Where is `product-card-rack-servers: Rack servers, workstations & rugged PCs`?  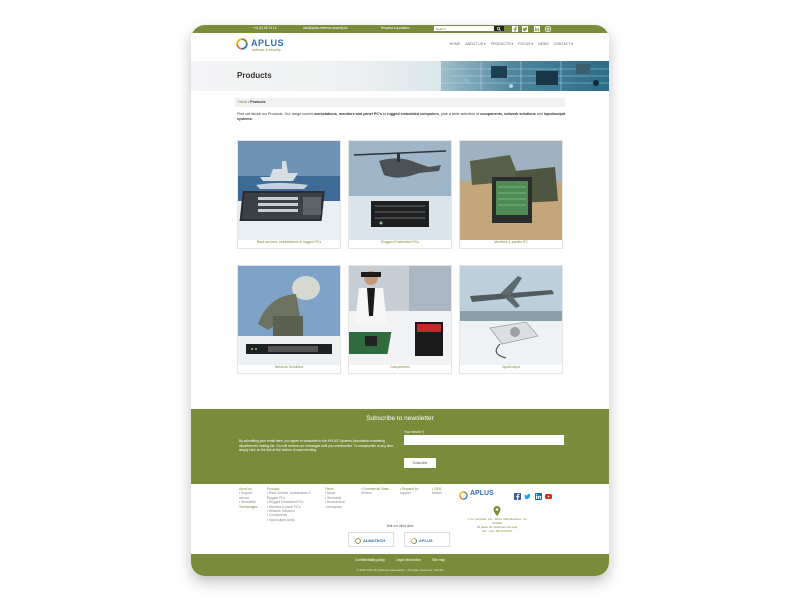
product-card-rack-servers: Rack servers, workstations & rugged PCs is located at coordinates (289, 194).